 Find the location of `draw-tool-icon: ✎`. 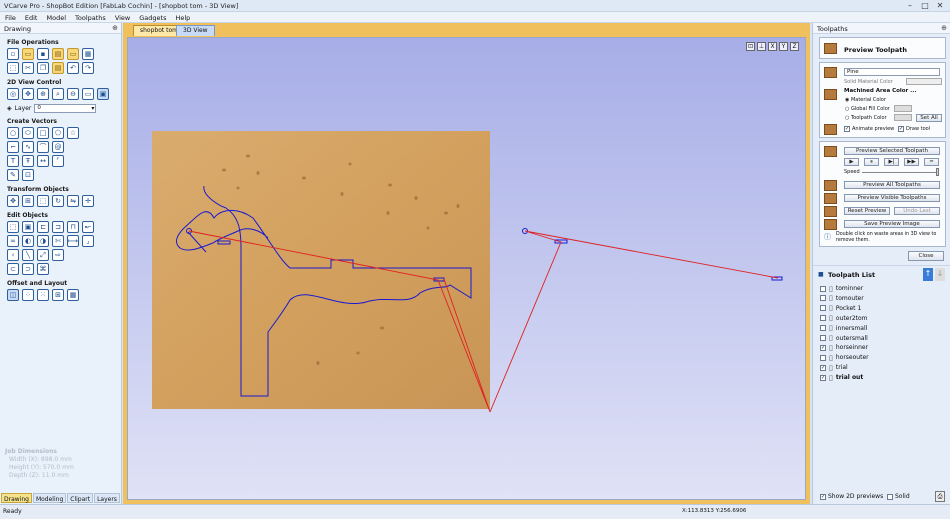

draw-tool-icon: ✎ is located at coordinates (13, 175).